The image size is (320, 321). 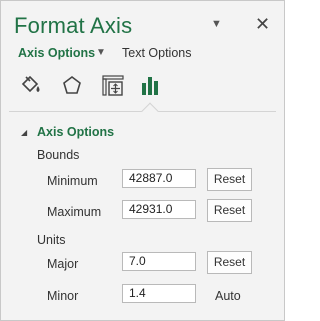 I want to click on minimum-reset-button: Reset, so click(x=229, y=179).